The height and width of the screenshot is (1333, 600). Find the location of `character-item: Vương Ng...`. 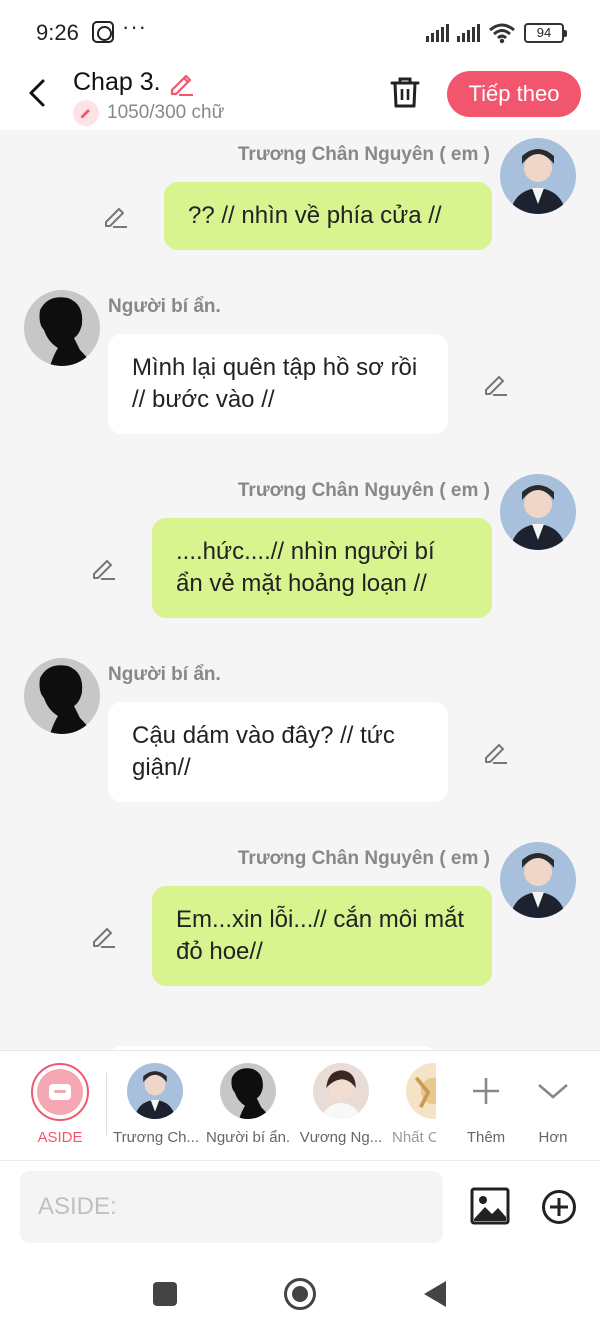

character-item: Vương Ng... is located at coordinates (341, 1104).